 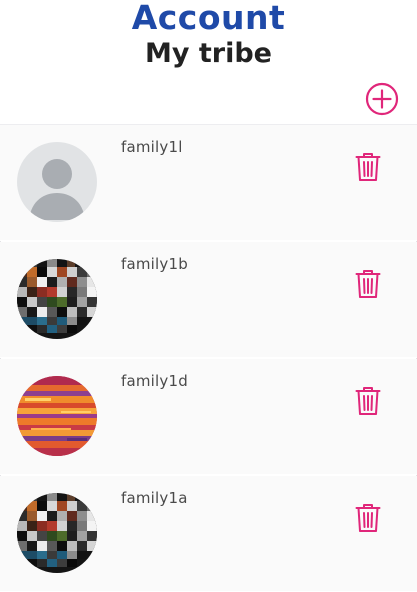 I want to click on sunset-photo, so click(x=57, y=416).